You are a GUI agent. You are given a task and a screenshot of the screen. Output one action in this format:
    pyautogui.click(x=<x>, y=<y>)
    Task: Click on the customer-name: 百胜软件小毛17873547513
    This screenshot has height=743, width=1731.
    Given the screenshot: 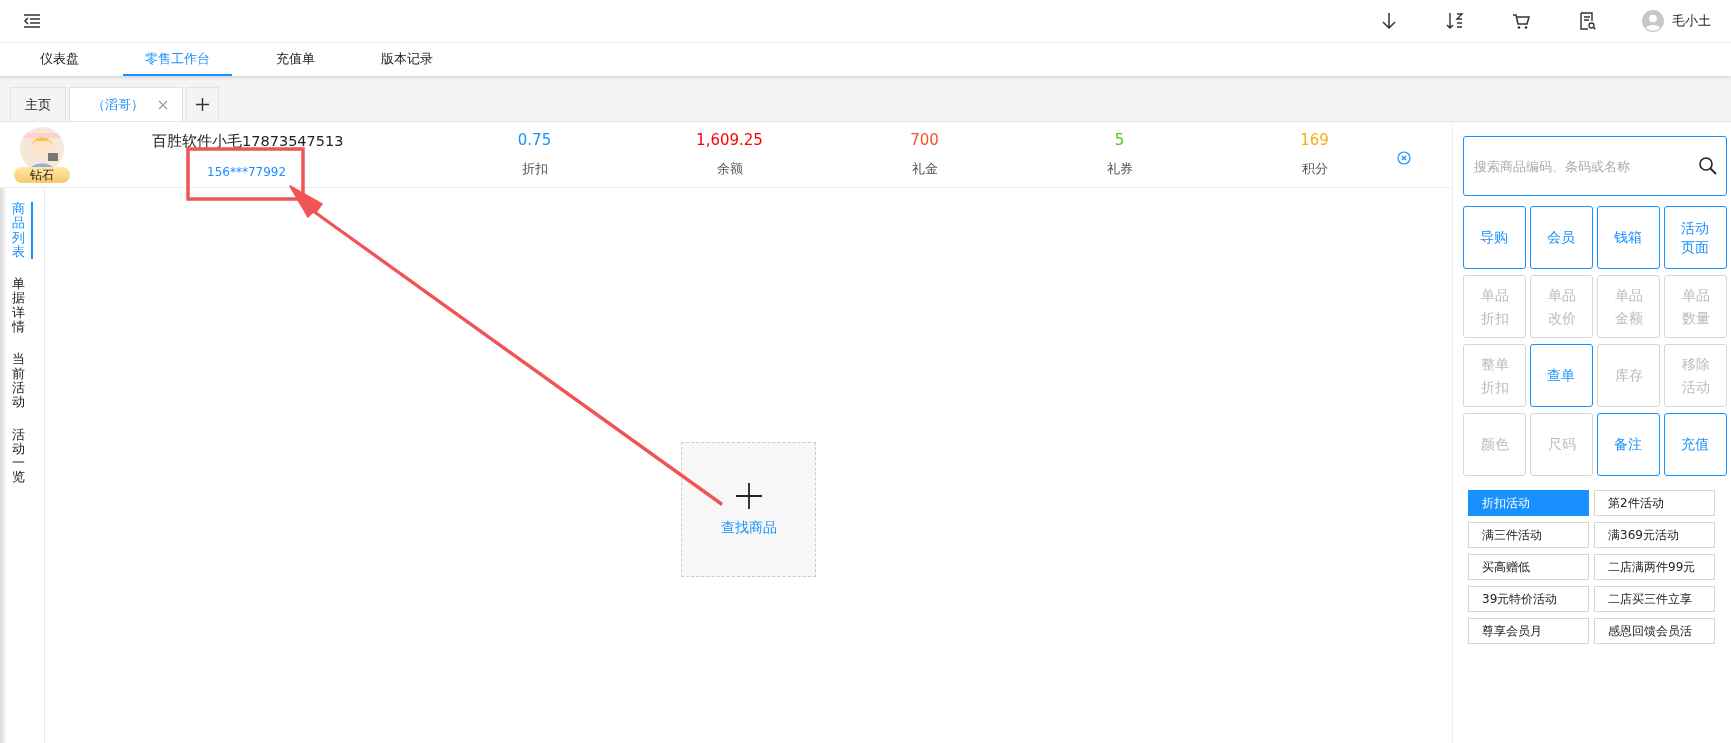 What is the action you would take?
    pyautogui.click(x=248, y=141)
    